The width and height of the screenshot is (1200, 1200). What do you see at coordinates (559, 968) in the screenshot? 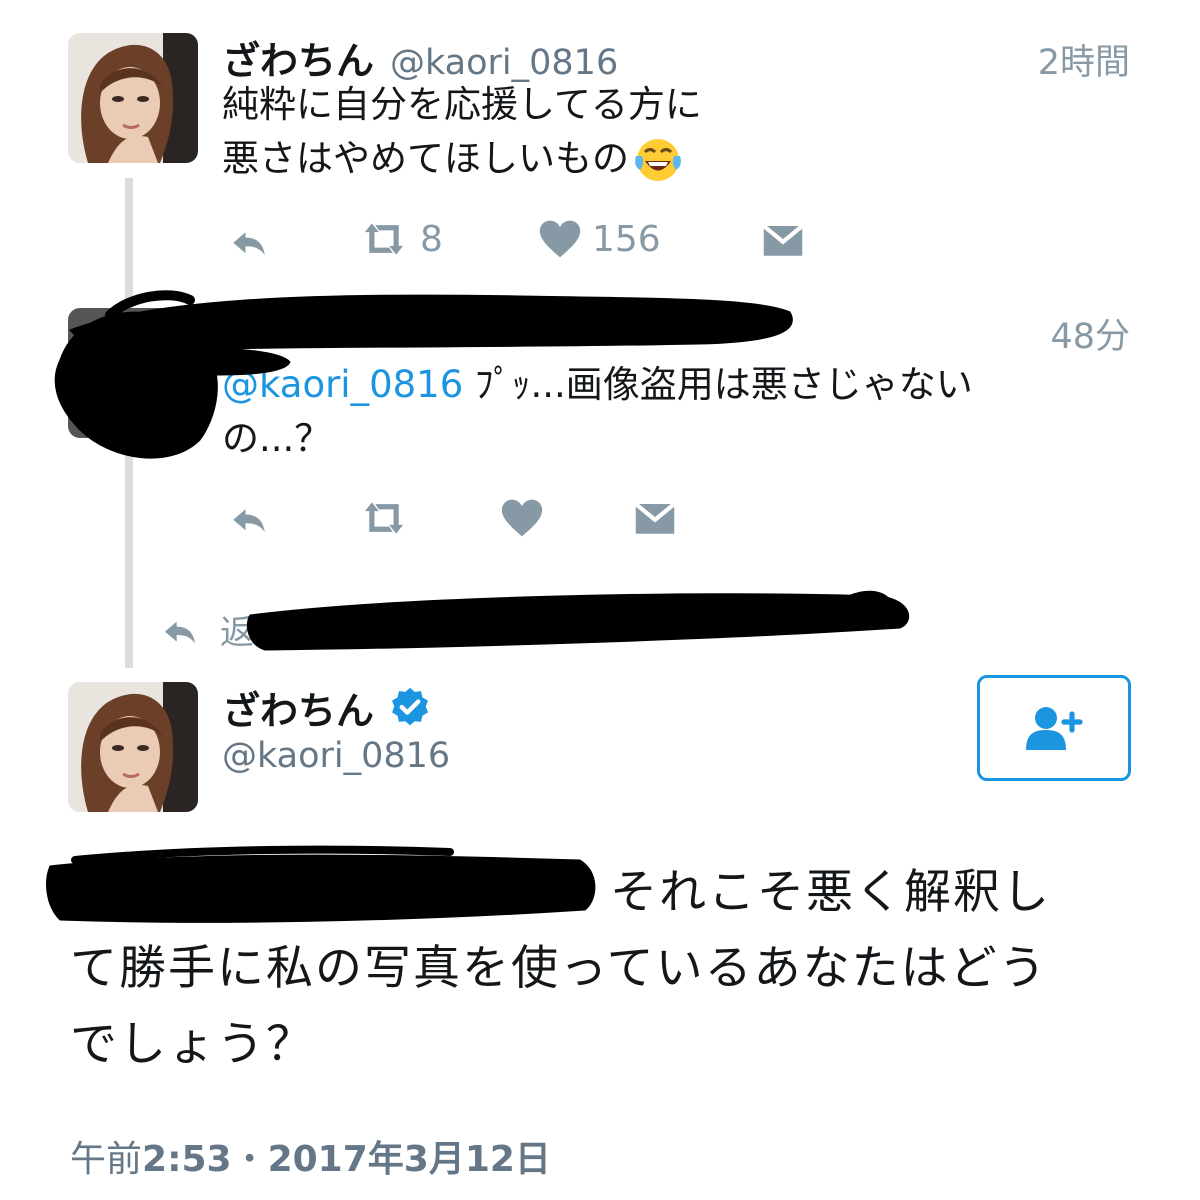
I see `main-tweet-text-line2: て勝手に私の写真を使っているあなたはどう` at bounding box center [559, 968].